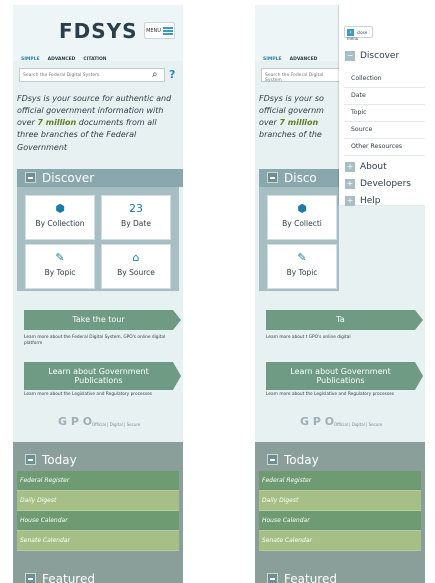 This screenshot has width=435, height=583. What do you see at coordinates (373, 167) in the screenshot?
I see `menu-section-label: About` at bounding box center [373, 167].